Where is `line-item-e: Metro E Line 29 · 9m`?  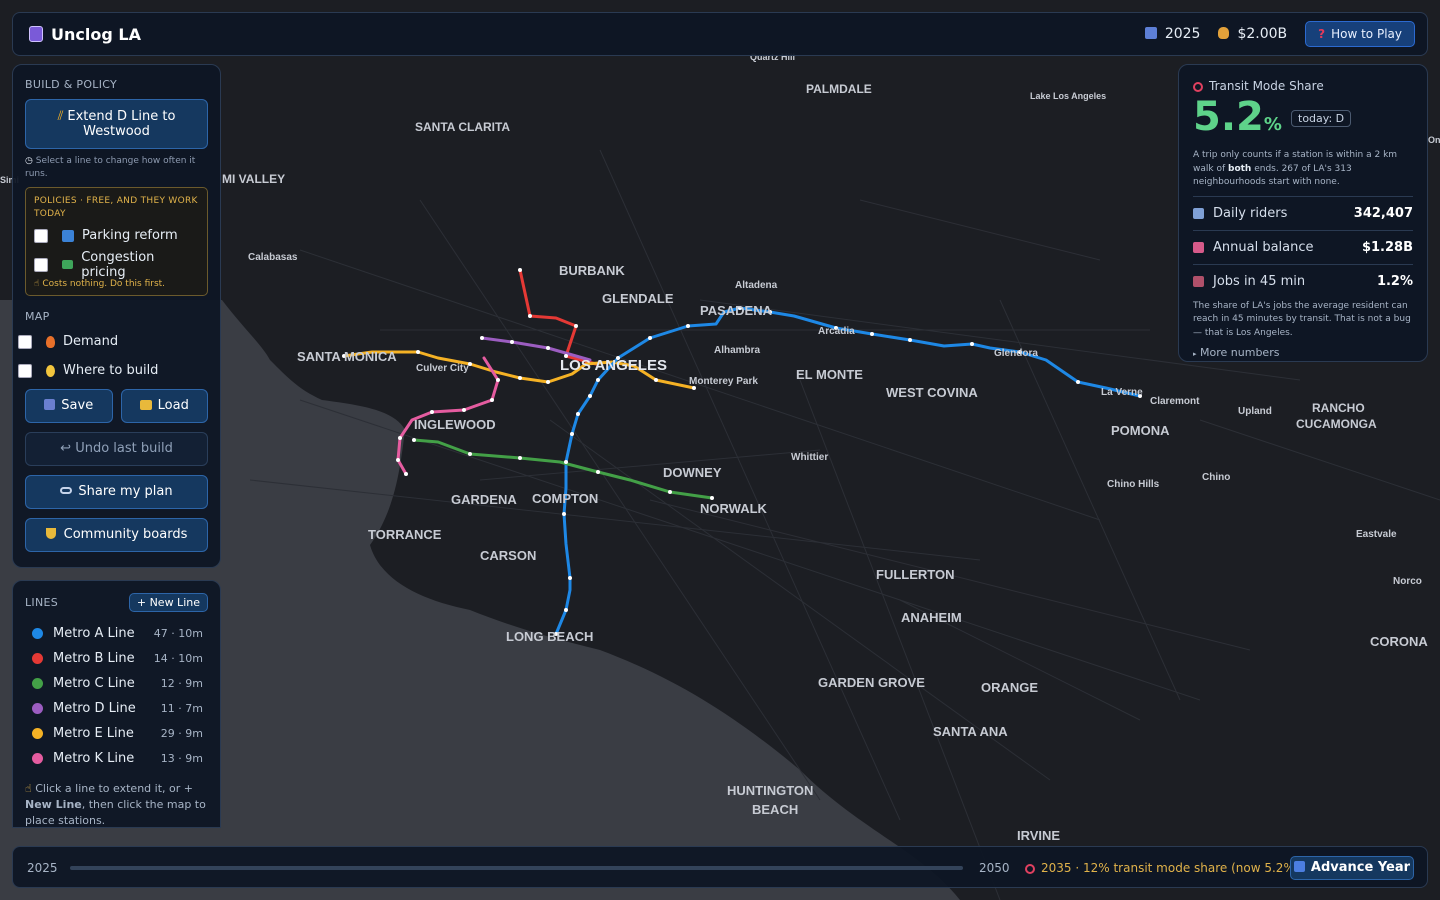
line-item-e: Metro E Line 29 · 9m is located at coordinates (116, 733).